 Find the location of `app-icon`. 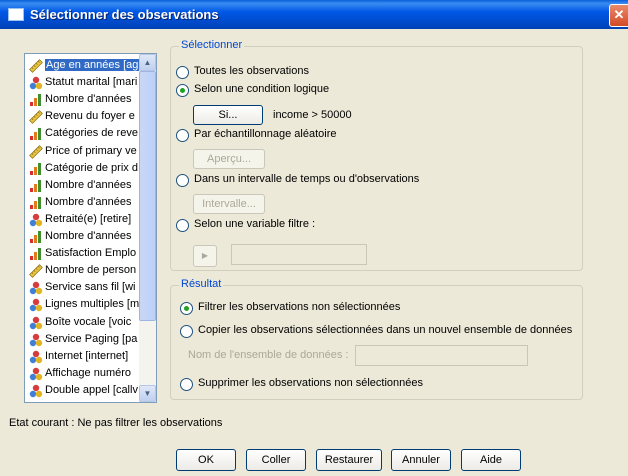

app-icon is located at coordinates (16, 14).